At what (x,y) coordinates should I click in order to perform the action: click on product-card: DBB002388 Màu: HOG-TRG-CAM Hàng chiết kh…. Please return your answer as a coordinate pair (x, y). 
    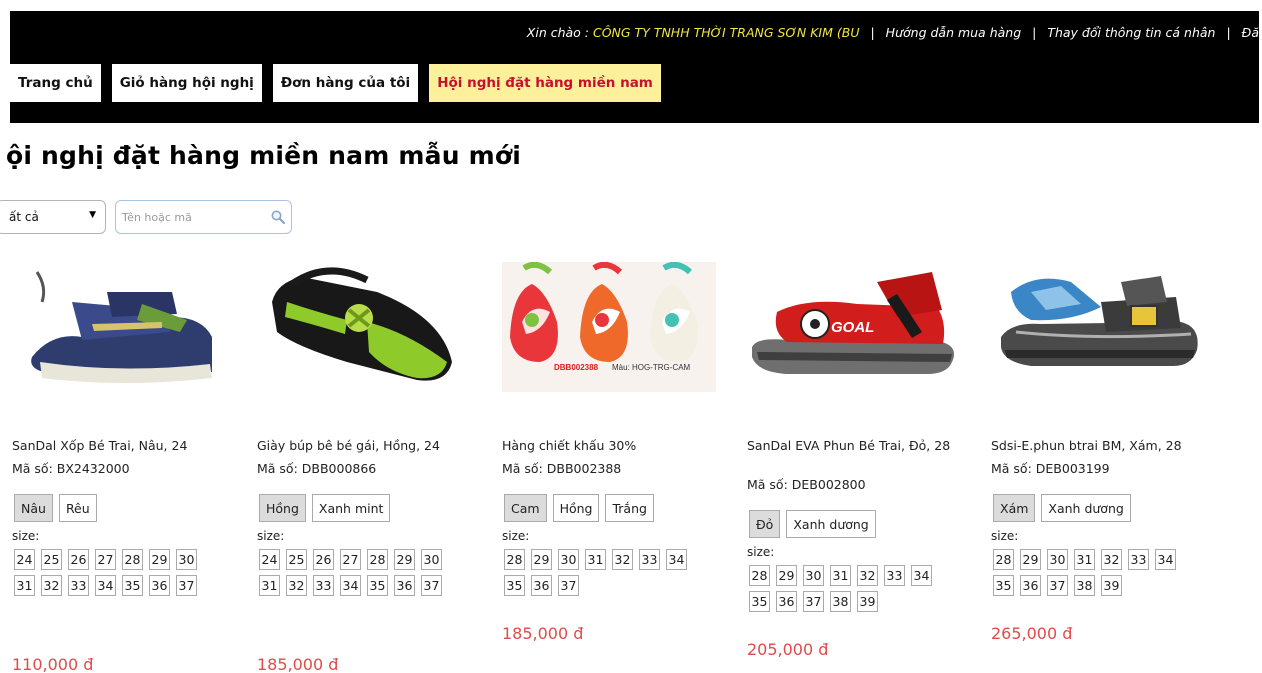
    Looking at the image, I should click on (618, 467).